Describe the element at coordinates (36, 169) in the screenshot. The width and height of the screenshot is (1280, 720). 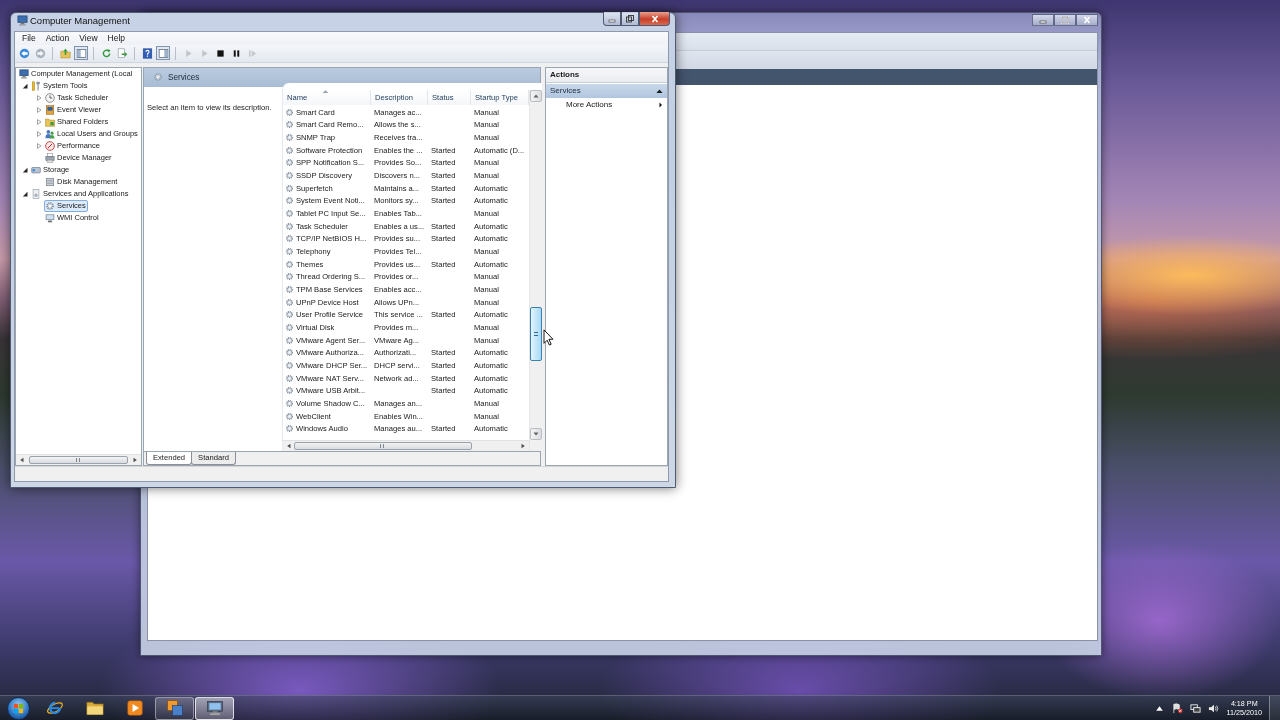
I see `drive-icon` at that location.